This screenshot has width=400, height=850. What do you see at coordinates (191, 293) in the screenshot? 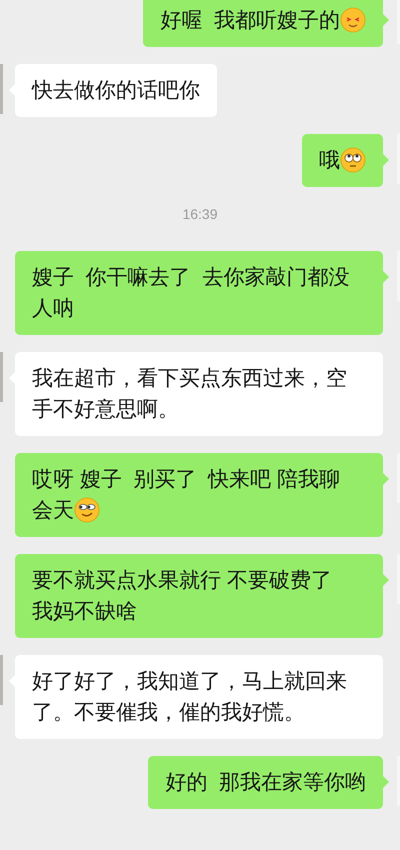
I see `message-text: 嫂子 你干嘛去了 去你家敲门都没 人呐` at bounding box center [191, 293].